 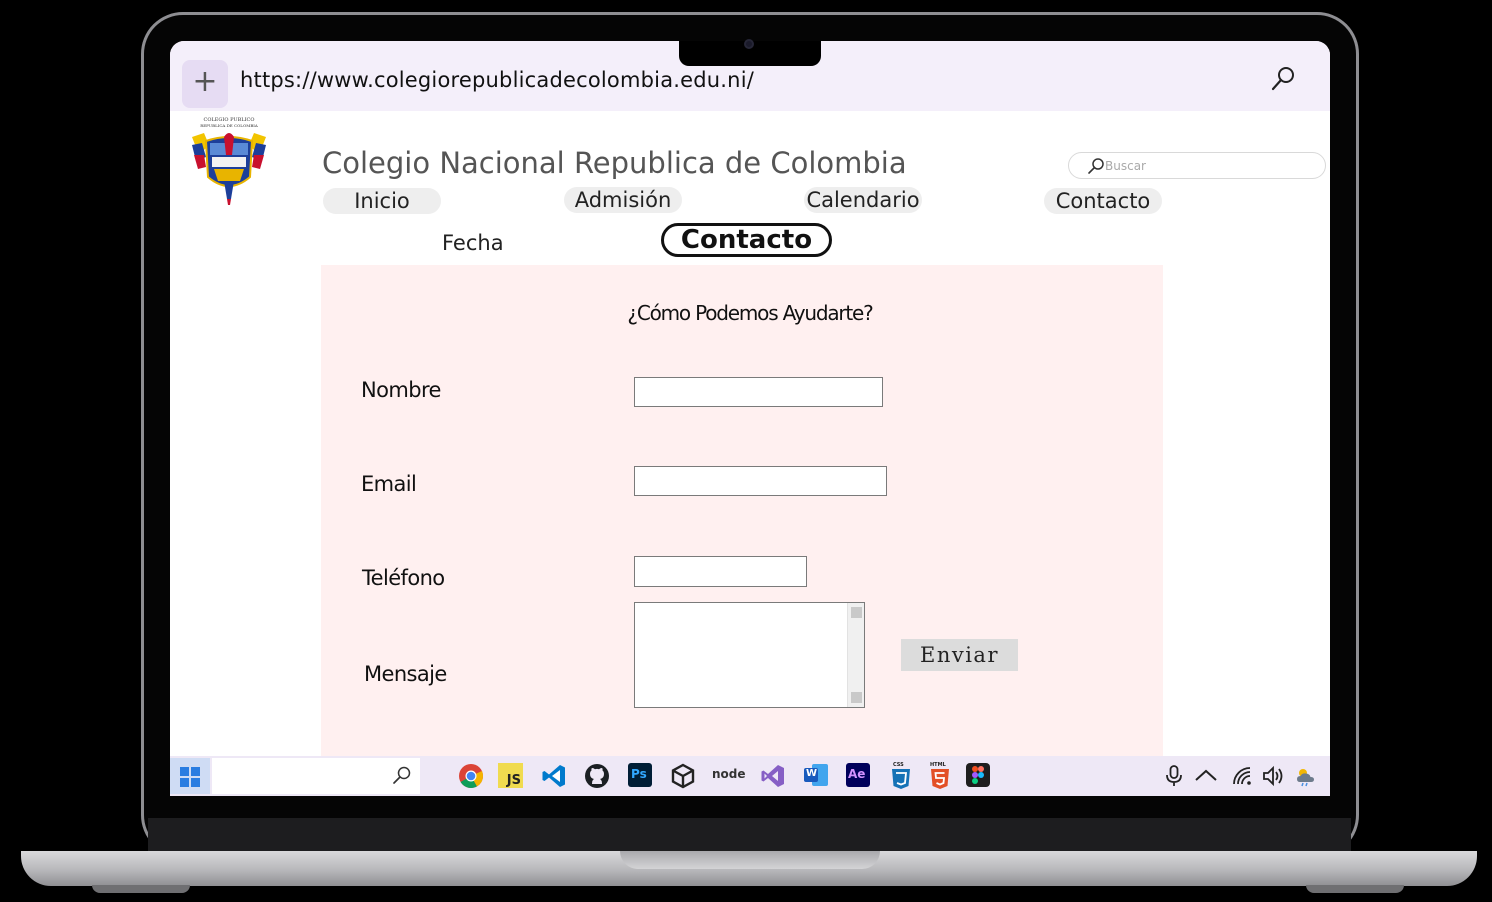 I want to click on chevron-up-icon, so click(x=1206, y=776).